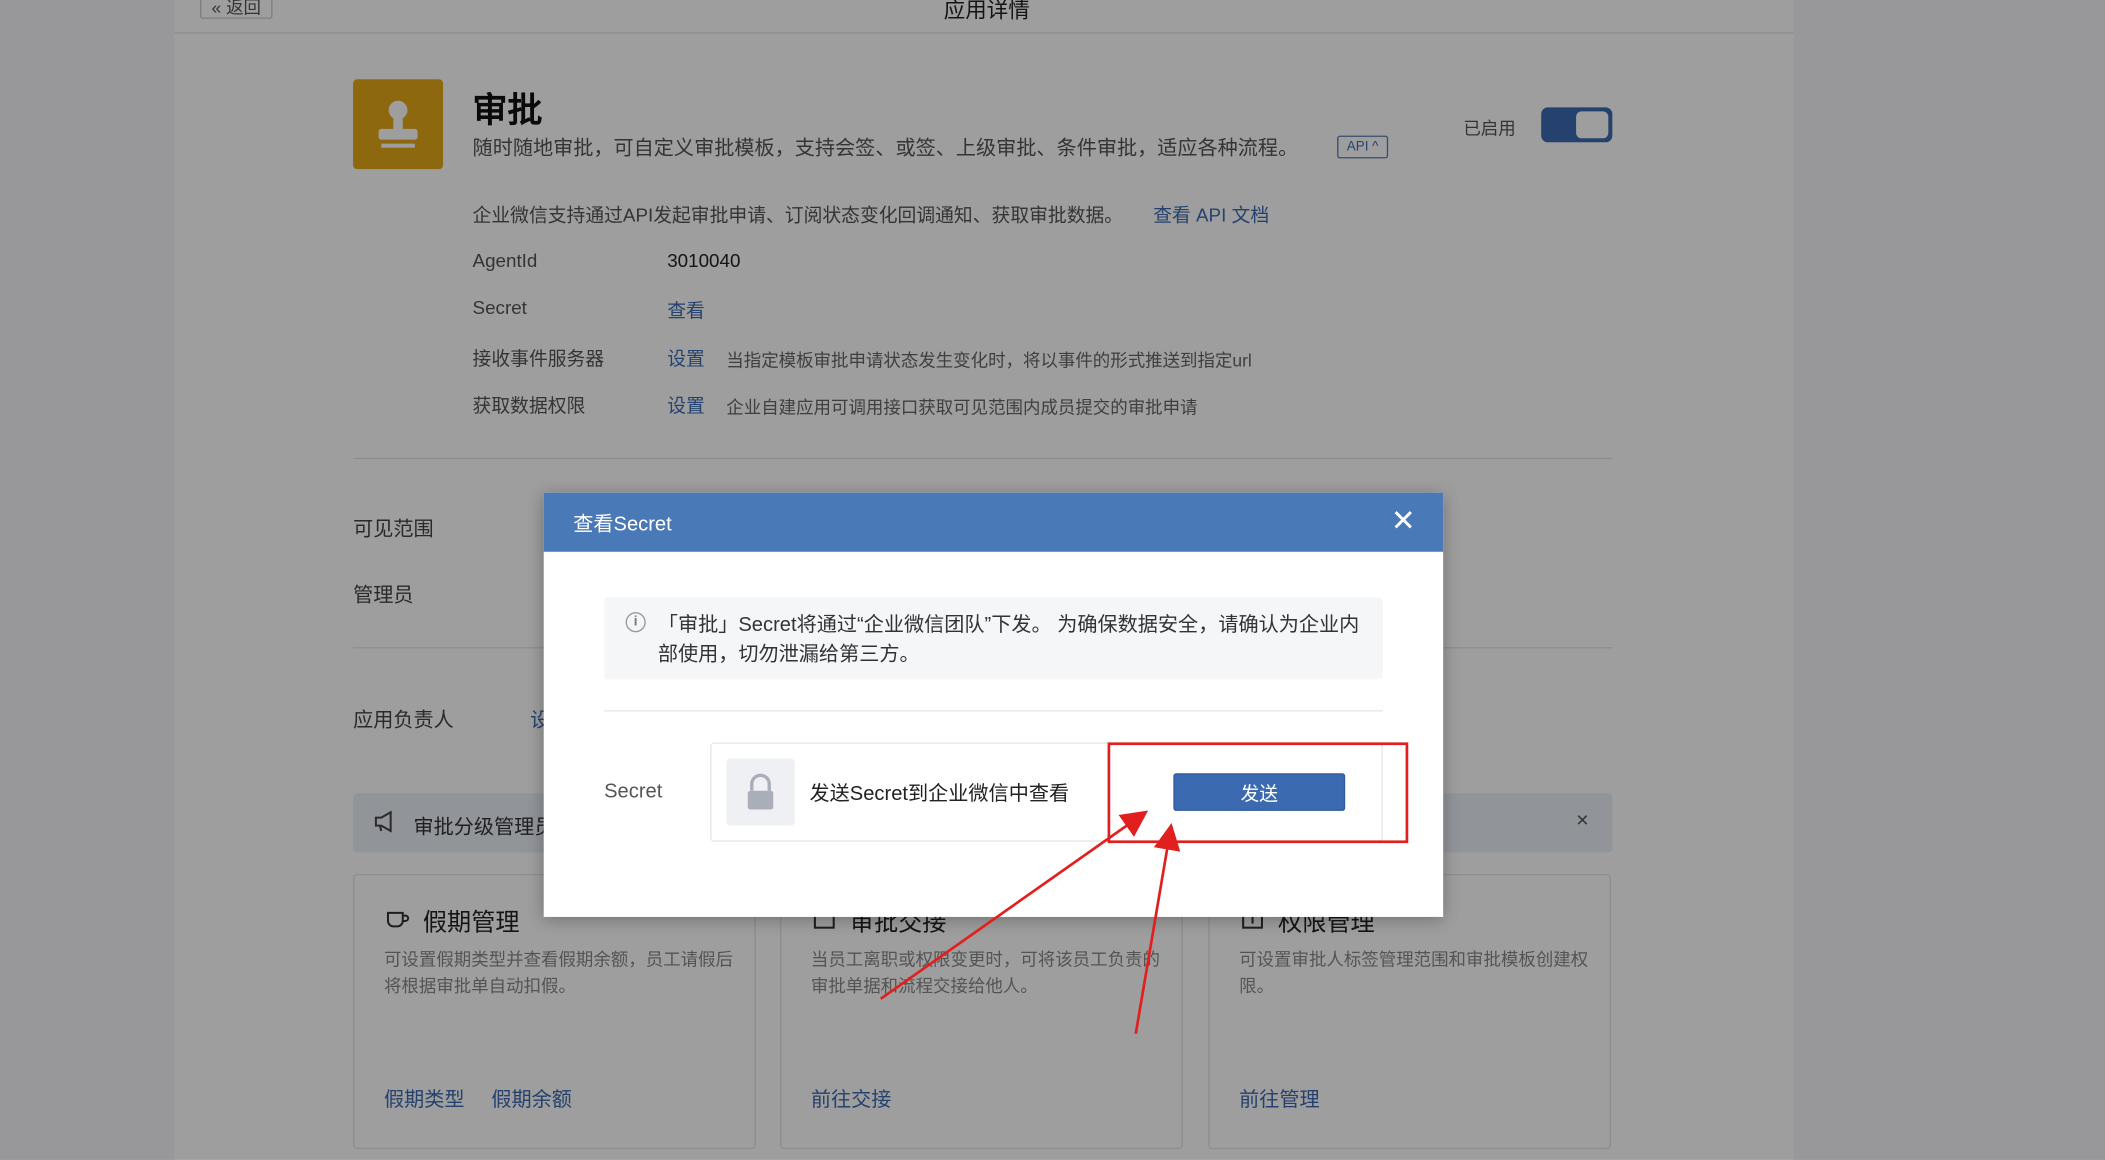 Image resolution: width=2105 pixels, height=1160 pixels. Describe the element at coordinates (1030, 922) in the screenshot. I see `annotation-arrows` at that location.